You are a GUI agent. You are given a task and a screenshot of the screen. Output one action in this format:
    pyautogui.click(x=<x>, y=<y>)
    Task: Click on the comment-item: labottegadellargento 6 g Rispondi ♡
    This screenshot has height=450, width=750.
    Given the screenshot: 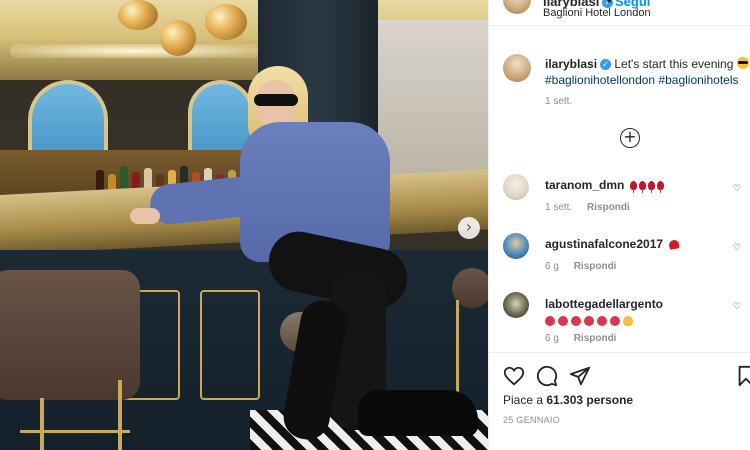 What is the action you would take?
    pyautogui.click(x=623, y=320)
    